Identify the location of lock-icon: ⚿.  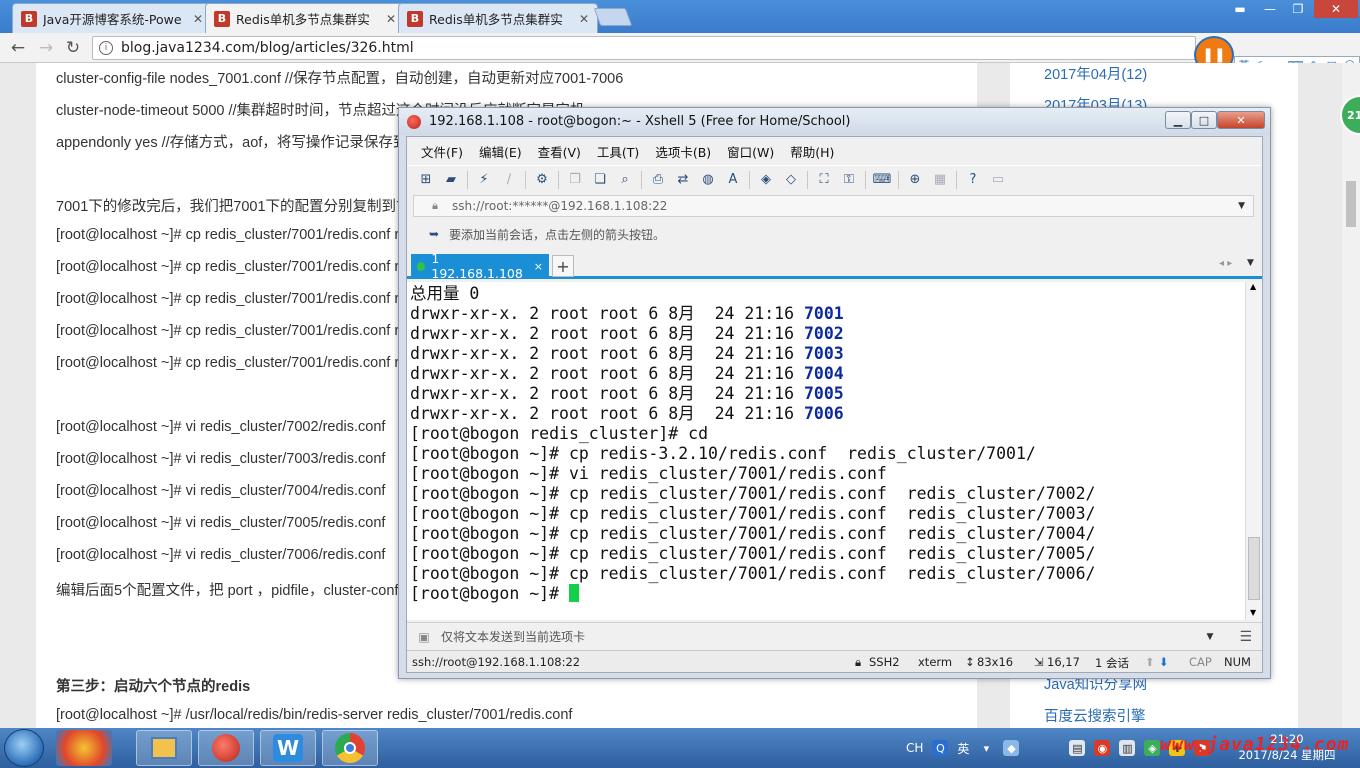
(849, 180).